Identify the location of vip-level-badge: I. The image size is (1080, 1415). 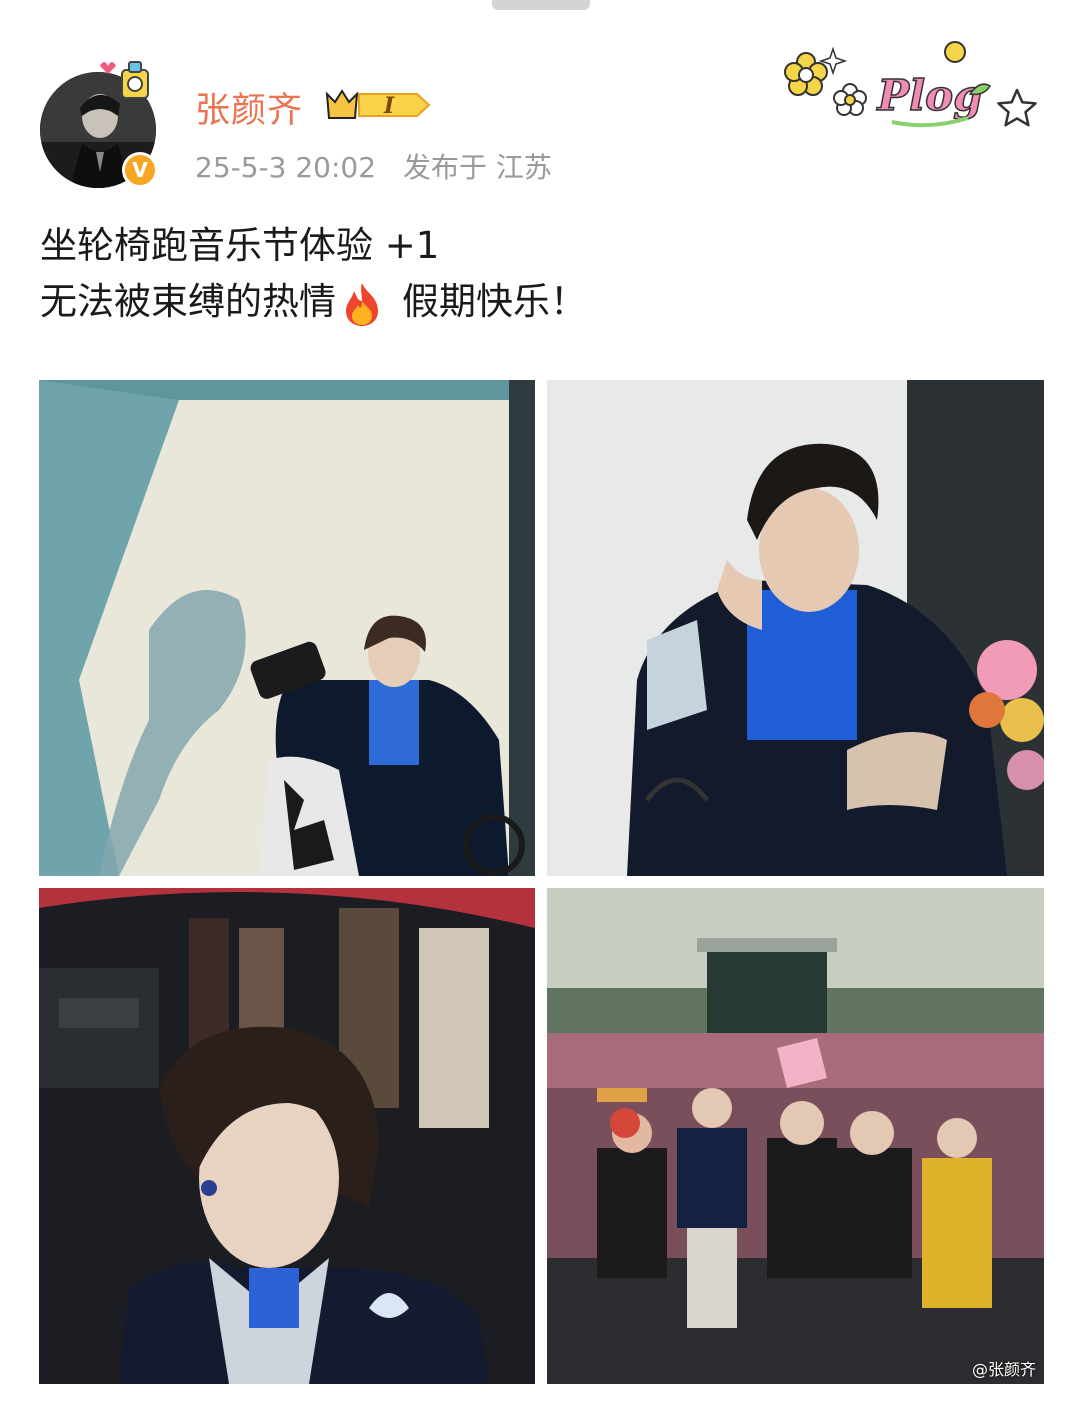
(378, 105).